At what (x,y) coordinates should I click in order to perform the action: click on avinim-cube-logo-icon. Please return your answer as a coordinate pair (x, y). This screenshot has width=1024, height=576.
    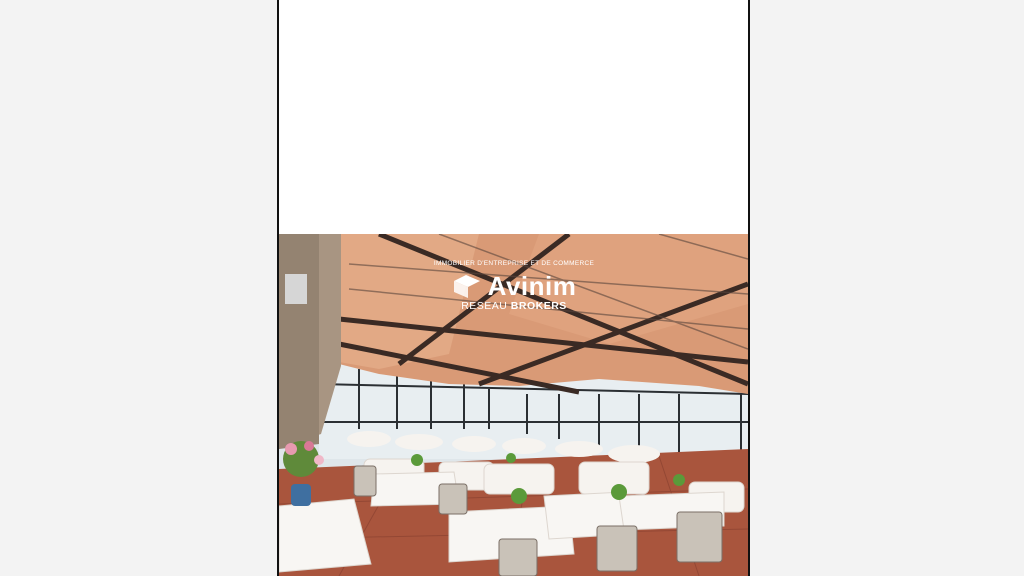
    Looking at the image, I should click on (466, 286).